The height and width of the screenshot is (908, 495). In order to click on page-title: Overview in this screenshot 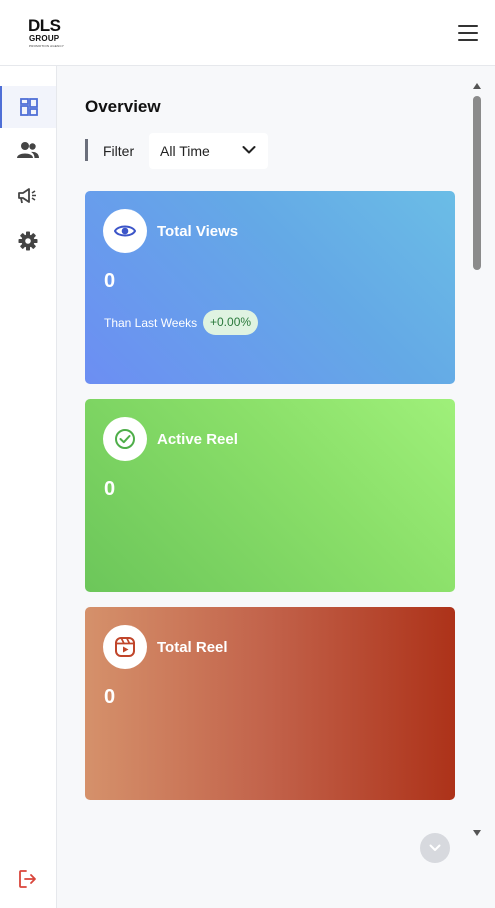, I will do `click(123, 106)`.